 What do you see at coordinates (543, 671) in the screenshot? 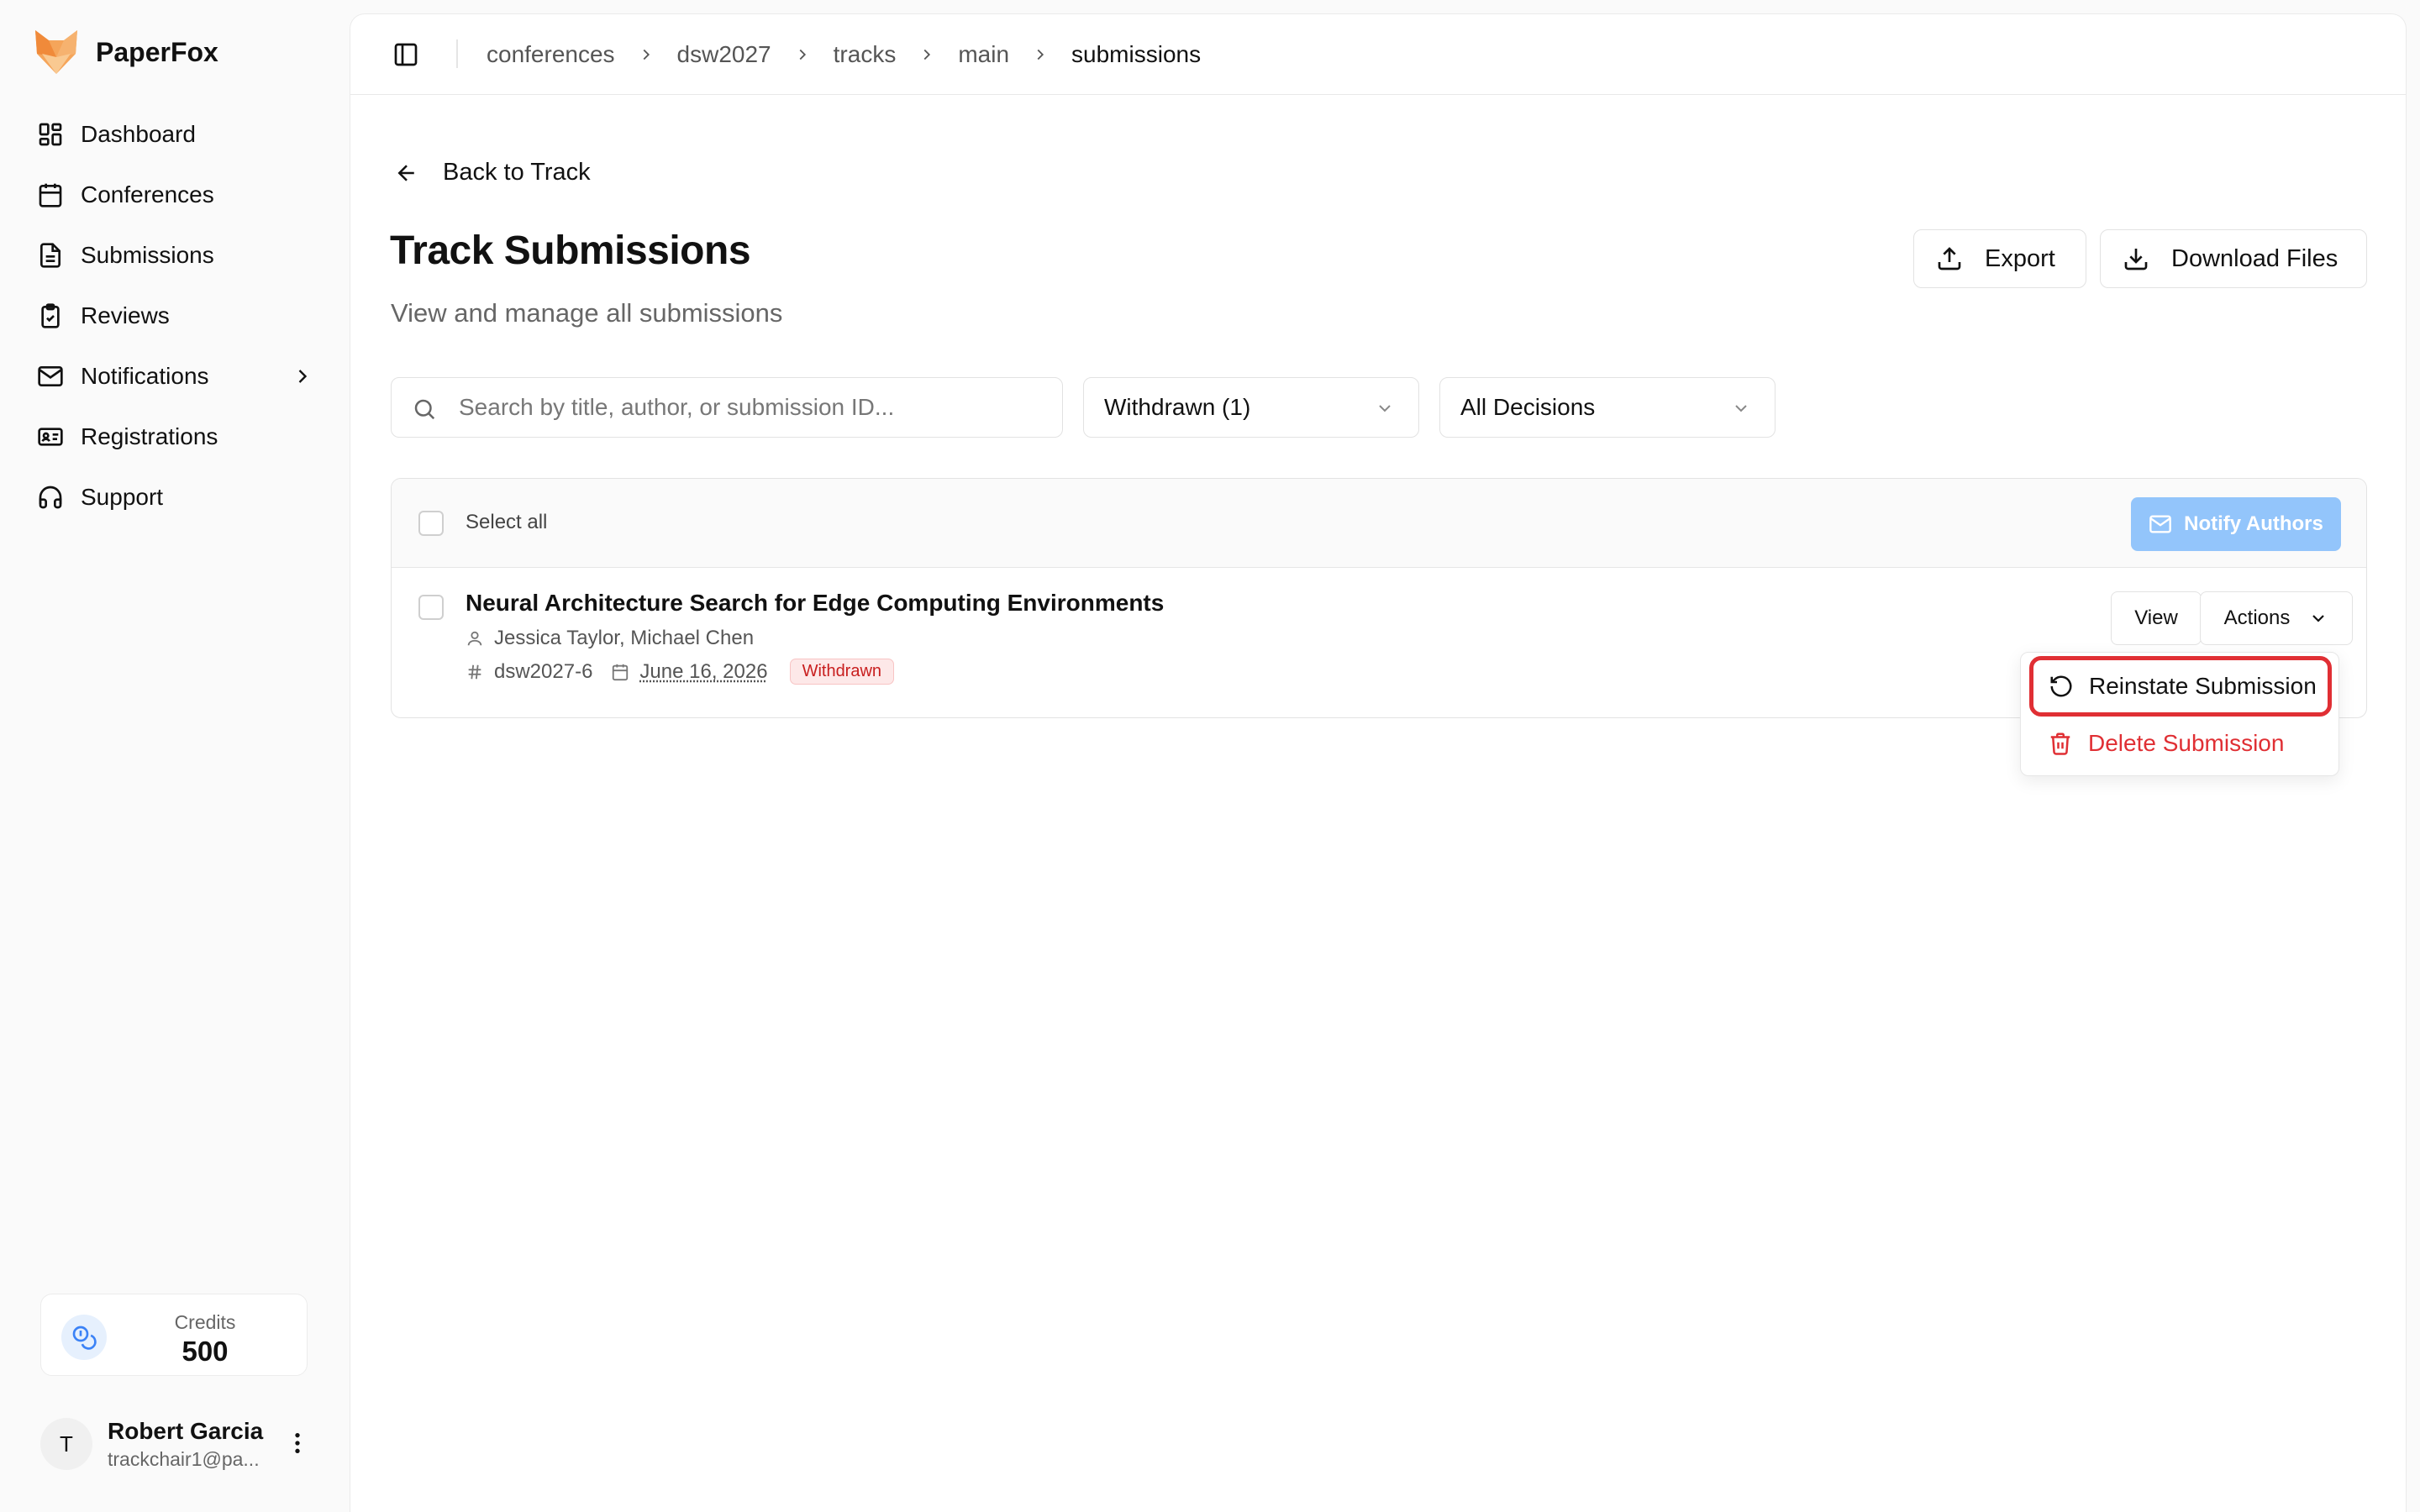
I see `submission-id: dsw2027-6` at bounding box center [543, 671].